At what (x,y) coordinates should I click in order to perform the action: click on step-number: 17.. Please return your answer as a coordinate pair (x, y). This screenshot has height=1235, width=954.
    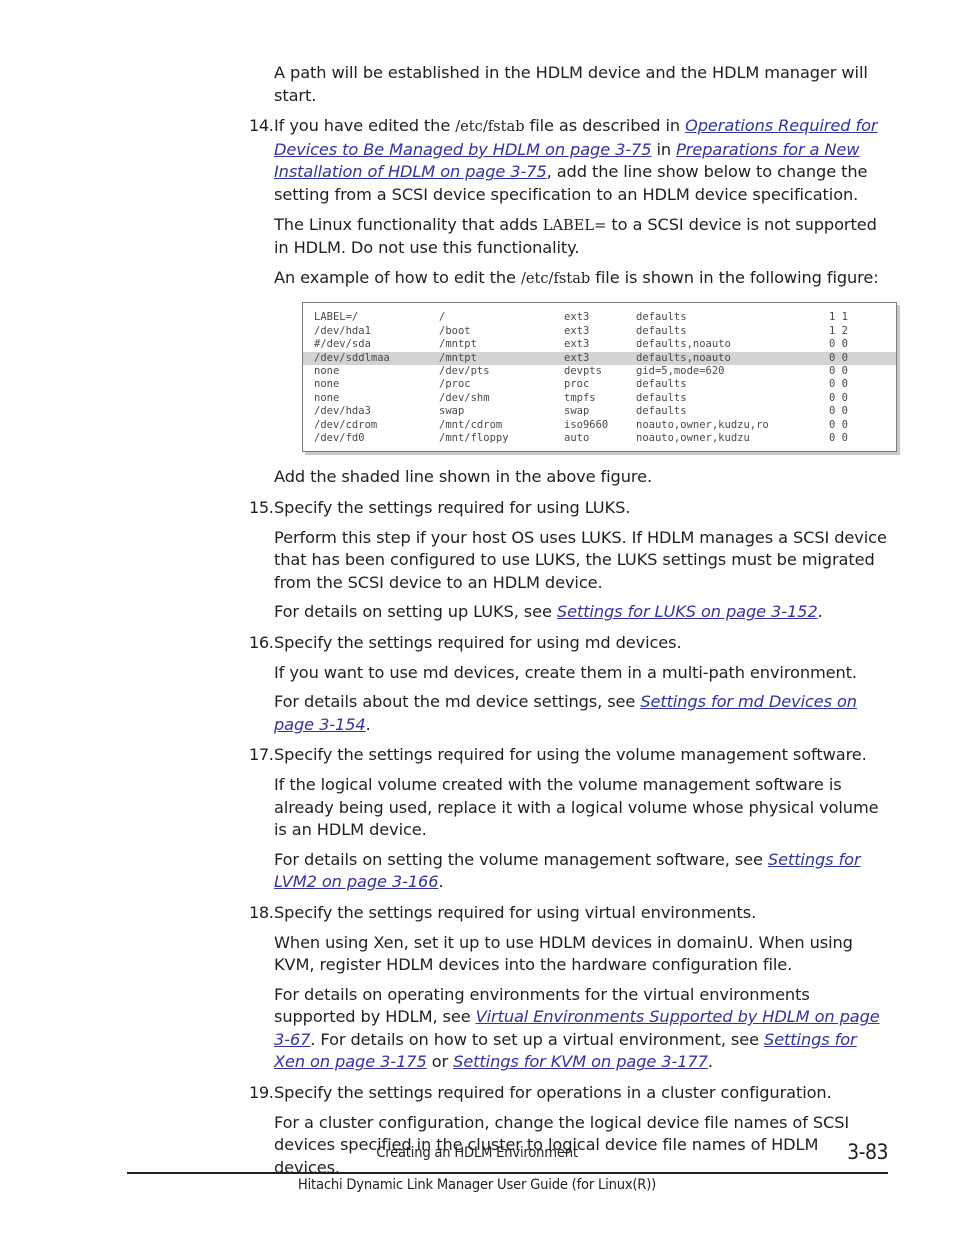
    Looking at the image, I should click on (261, 755).